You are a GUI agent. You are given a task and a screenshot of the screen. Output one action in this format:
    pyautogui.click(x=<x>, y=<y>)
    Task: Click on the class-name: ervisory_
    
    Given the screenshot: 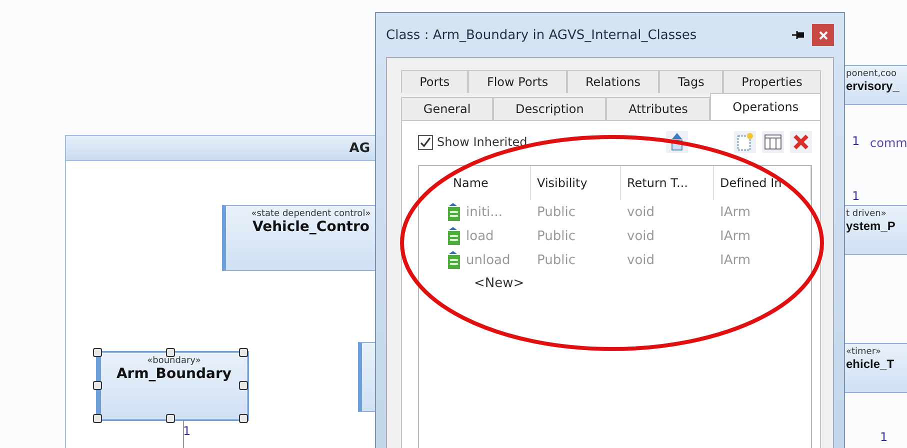 What is the action you would take?
    pyautogui.click(x=873, y=86)
    